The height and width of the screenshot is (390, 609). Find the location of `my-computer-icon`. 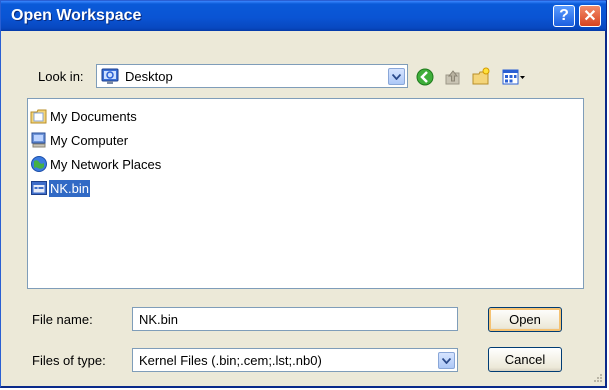

my-computer-icon is located at coordinates (38, 140).